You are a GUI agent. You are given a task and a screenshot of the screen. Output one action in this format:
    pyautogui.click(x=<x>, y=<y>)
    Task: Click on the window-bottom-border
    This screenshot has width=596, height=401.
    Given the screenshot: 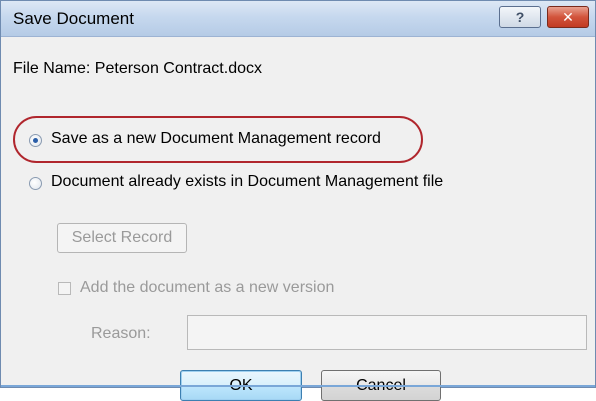 What is the action you would take?
    pyautogui.click(x=298, y=386)
    